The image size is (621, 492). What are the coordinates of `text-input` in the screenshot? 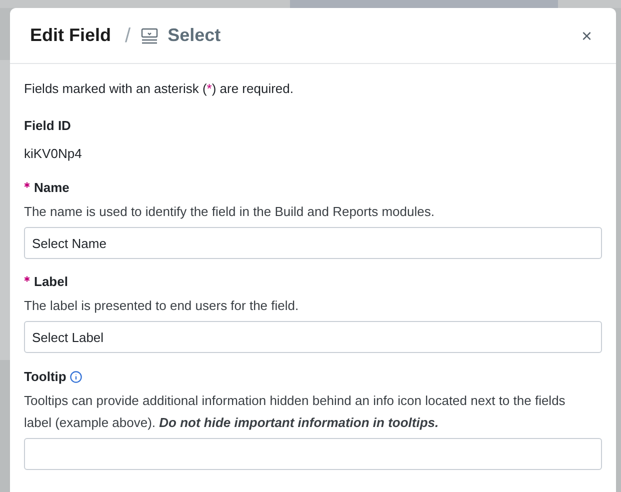 It's located at (313, 454).